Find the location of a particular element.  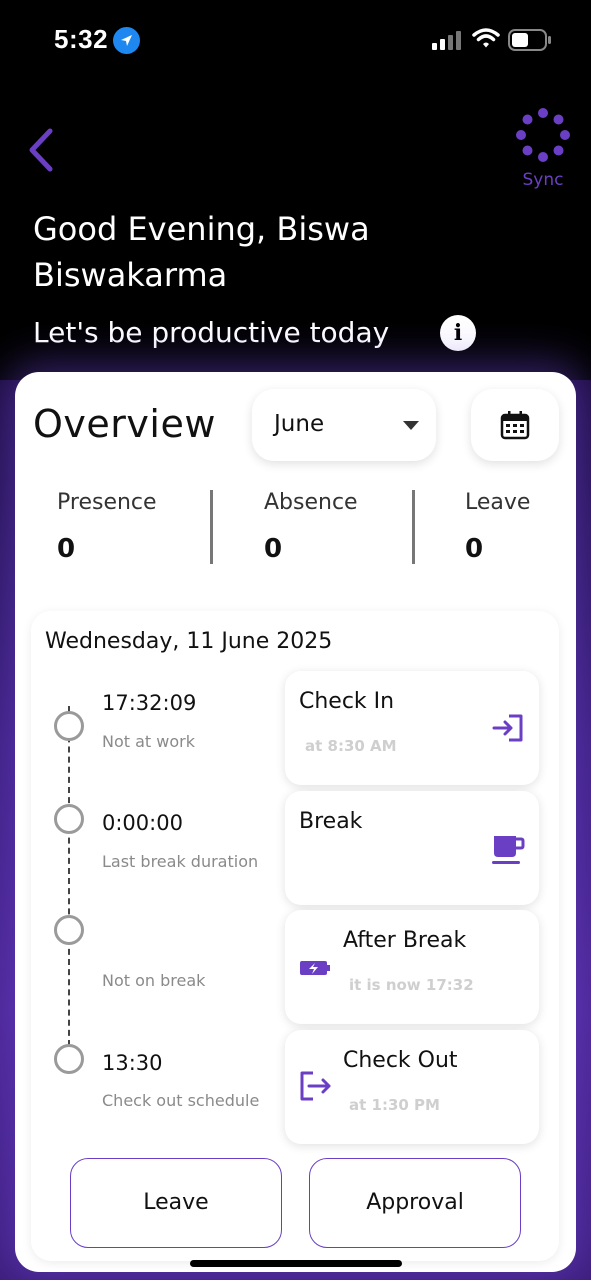

stat-absence-value: 0 is located at coordinates (273, 549).